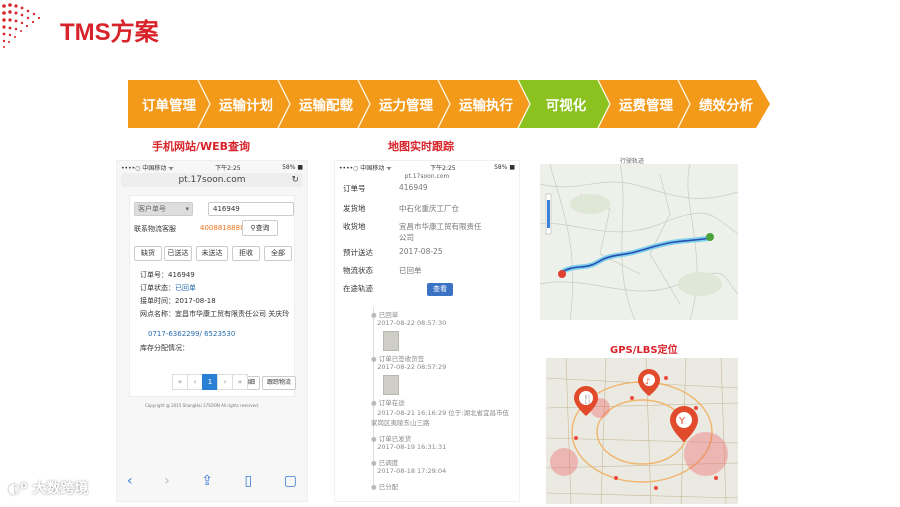 This screenshot has height=507, width=900. What do you see at coordinates (251, 209) in the screenshot?
I see `order-number-input: 416949` at bounding box center [251, 209].